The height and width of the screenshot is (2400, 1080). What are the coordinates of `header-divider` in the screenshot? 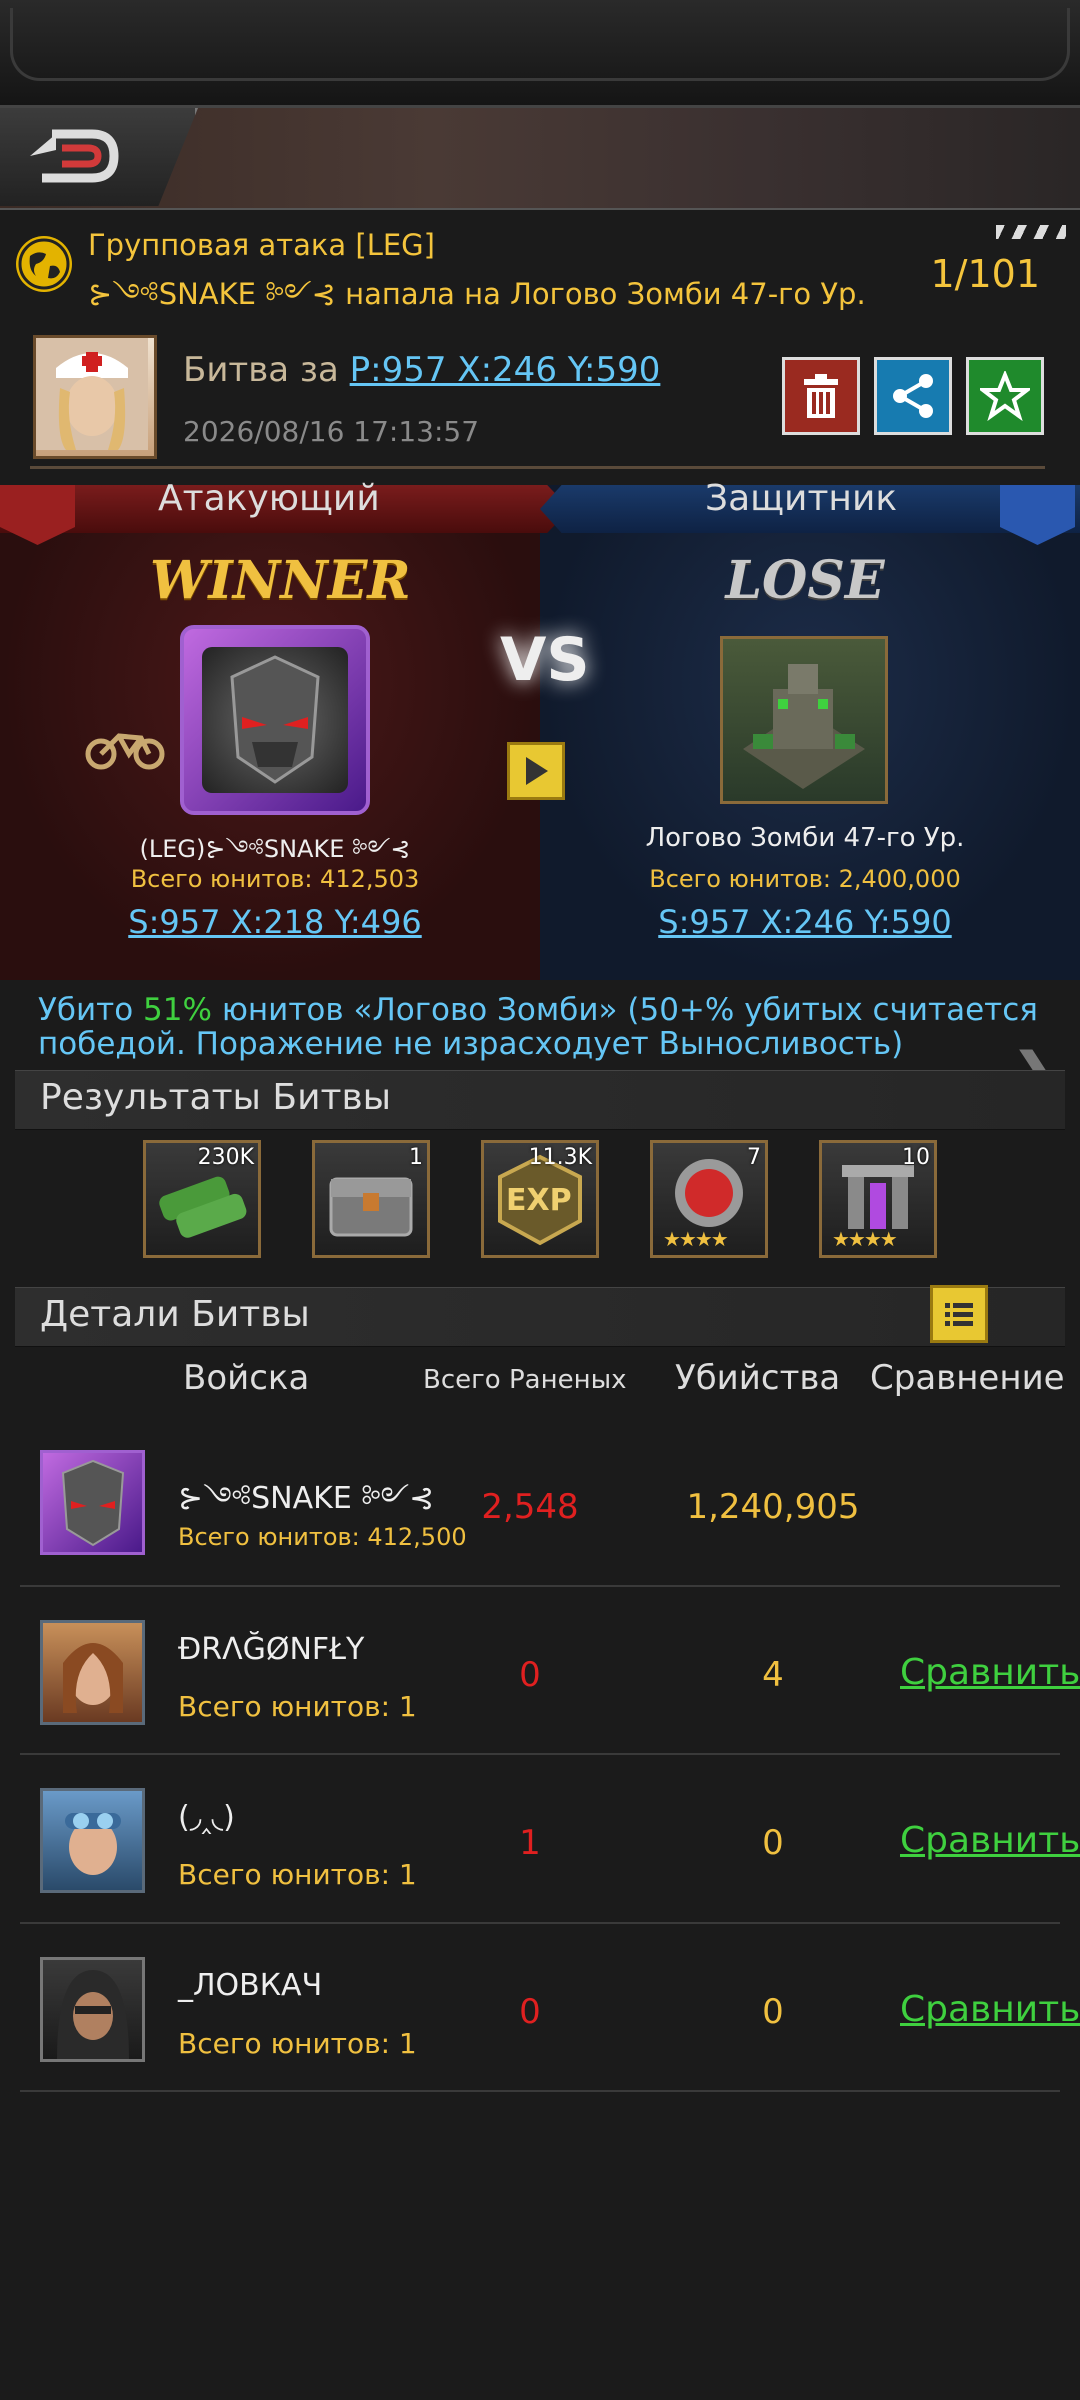 It's located at (537, 467).